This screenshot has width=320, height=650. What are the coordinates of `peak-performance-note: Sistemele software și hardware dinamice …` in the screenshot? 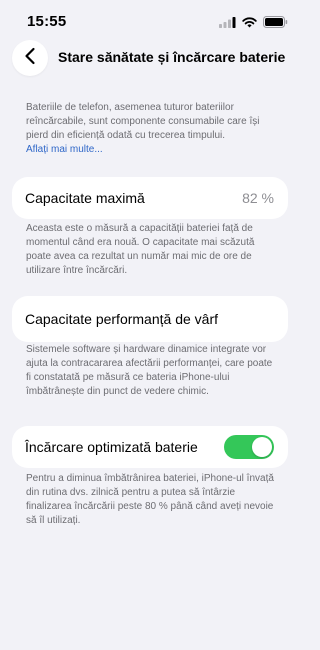 It's located at (149, 370).